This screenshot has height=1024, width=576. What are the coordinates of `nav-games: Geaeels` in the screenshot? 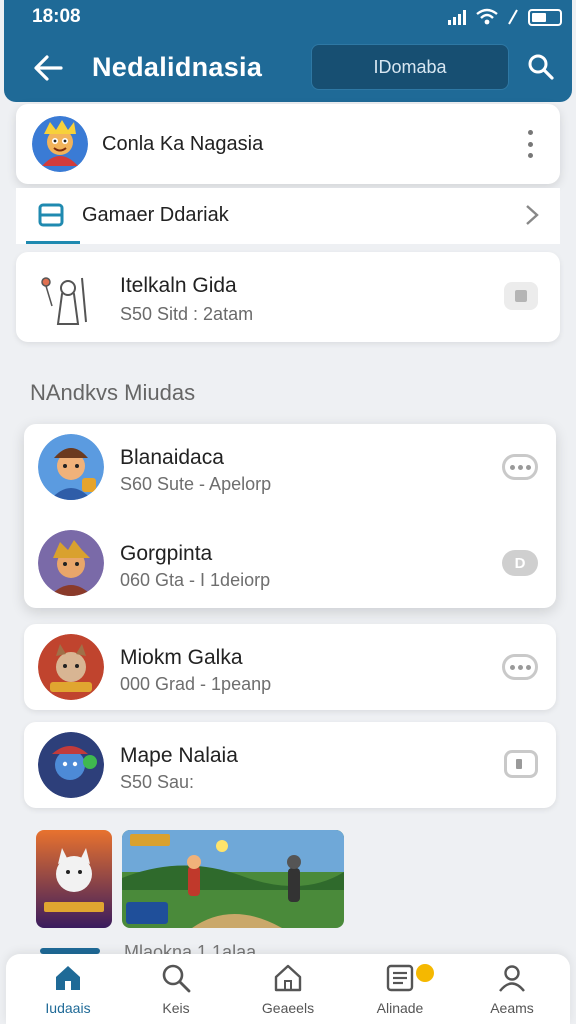 It's located at (288, 991).